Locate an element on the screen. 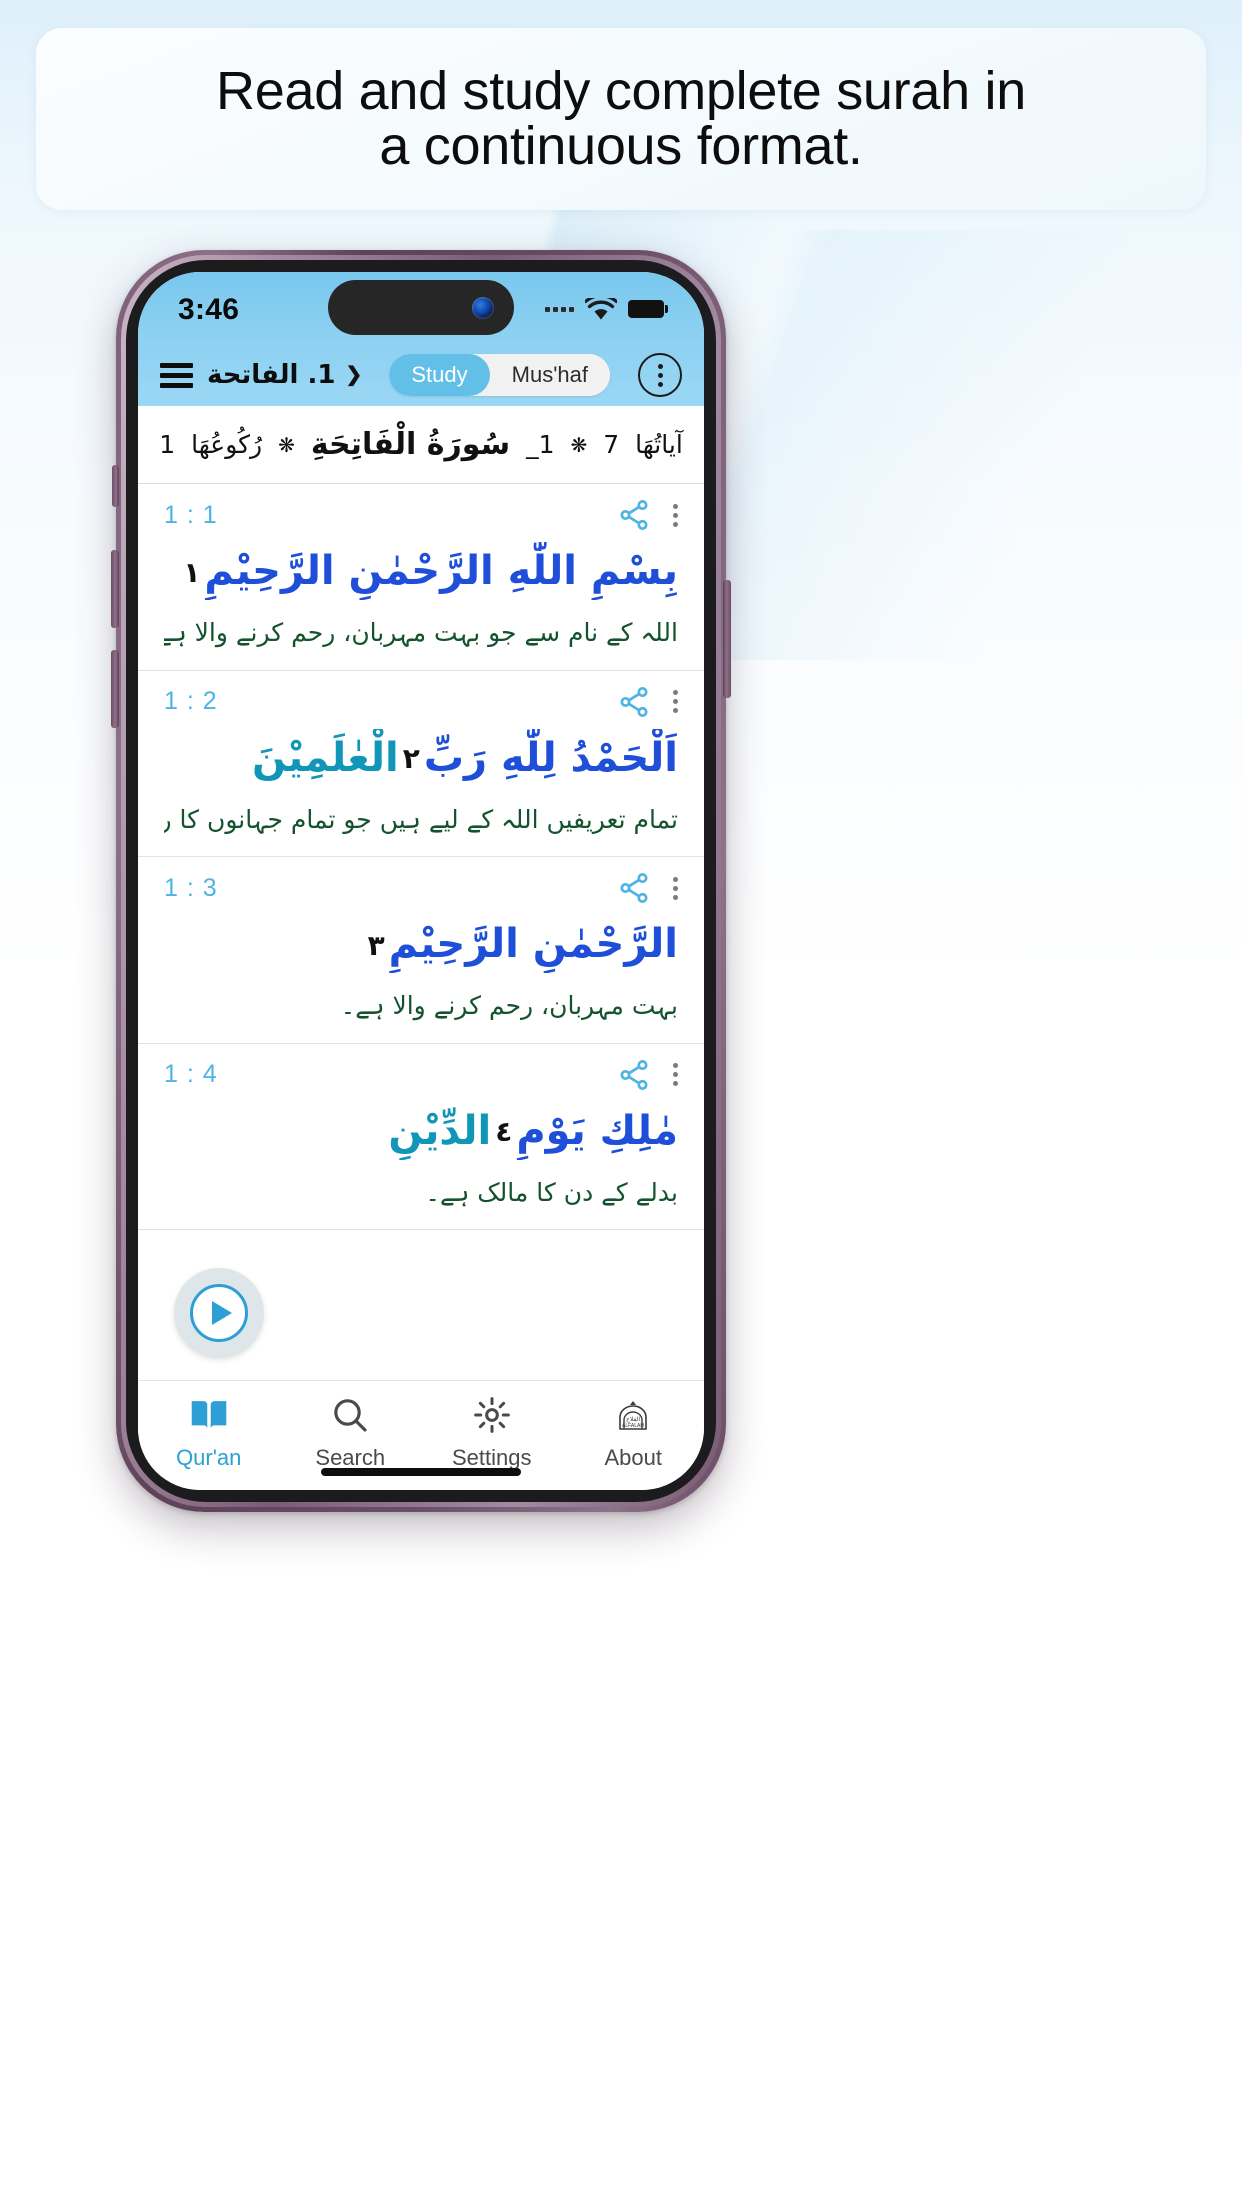 This screenshot has width=1242, height=2208. status-bar: 3:46 is located at coordinates (421, 308).